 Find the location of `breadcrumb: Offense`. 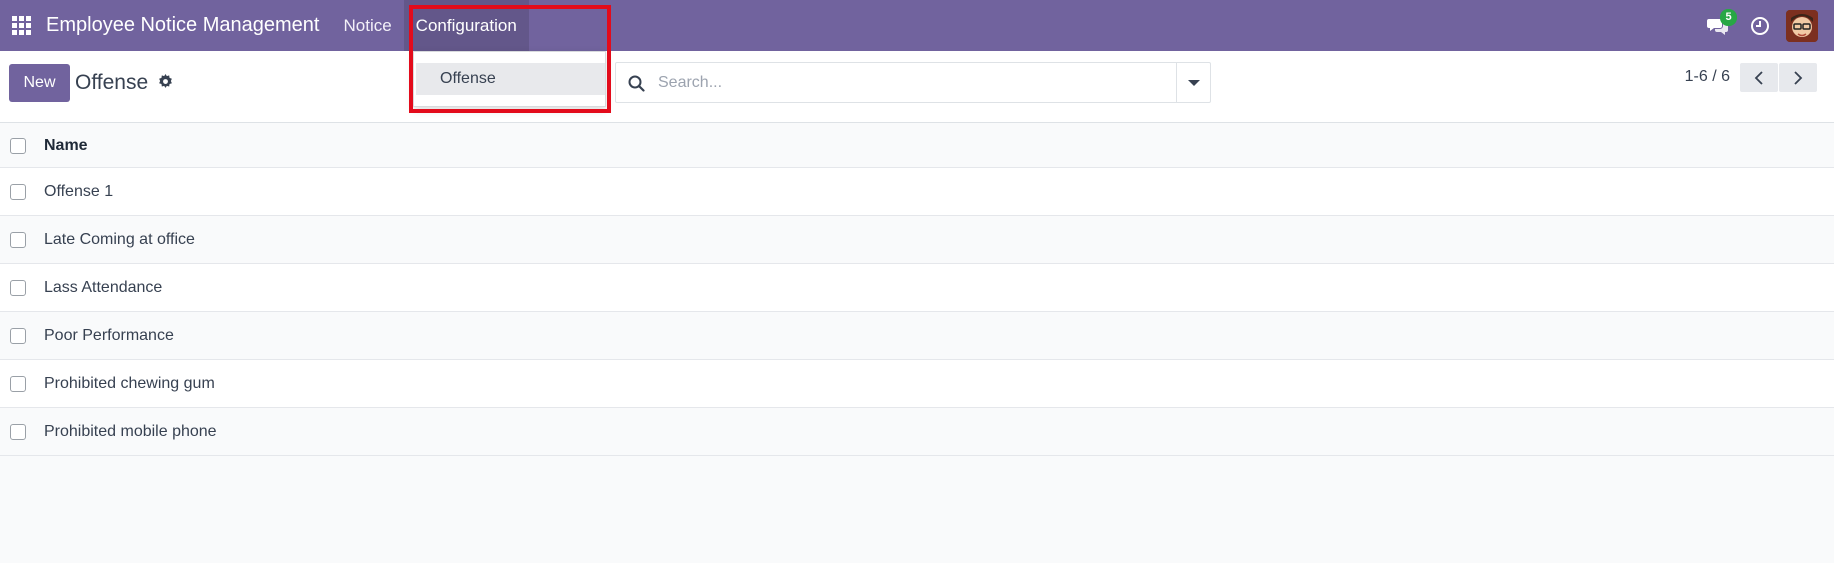

breadcrumb: Offense is located at coordinates (112, 82).